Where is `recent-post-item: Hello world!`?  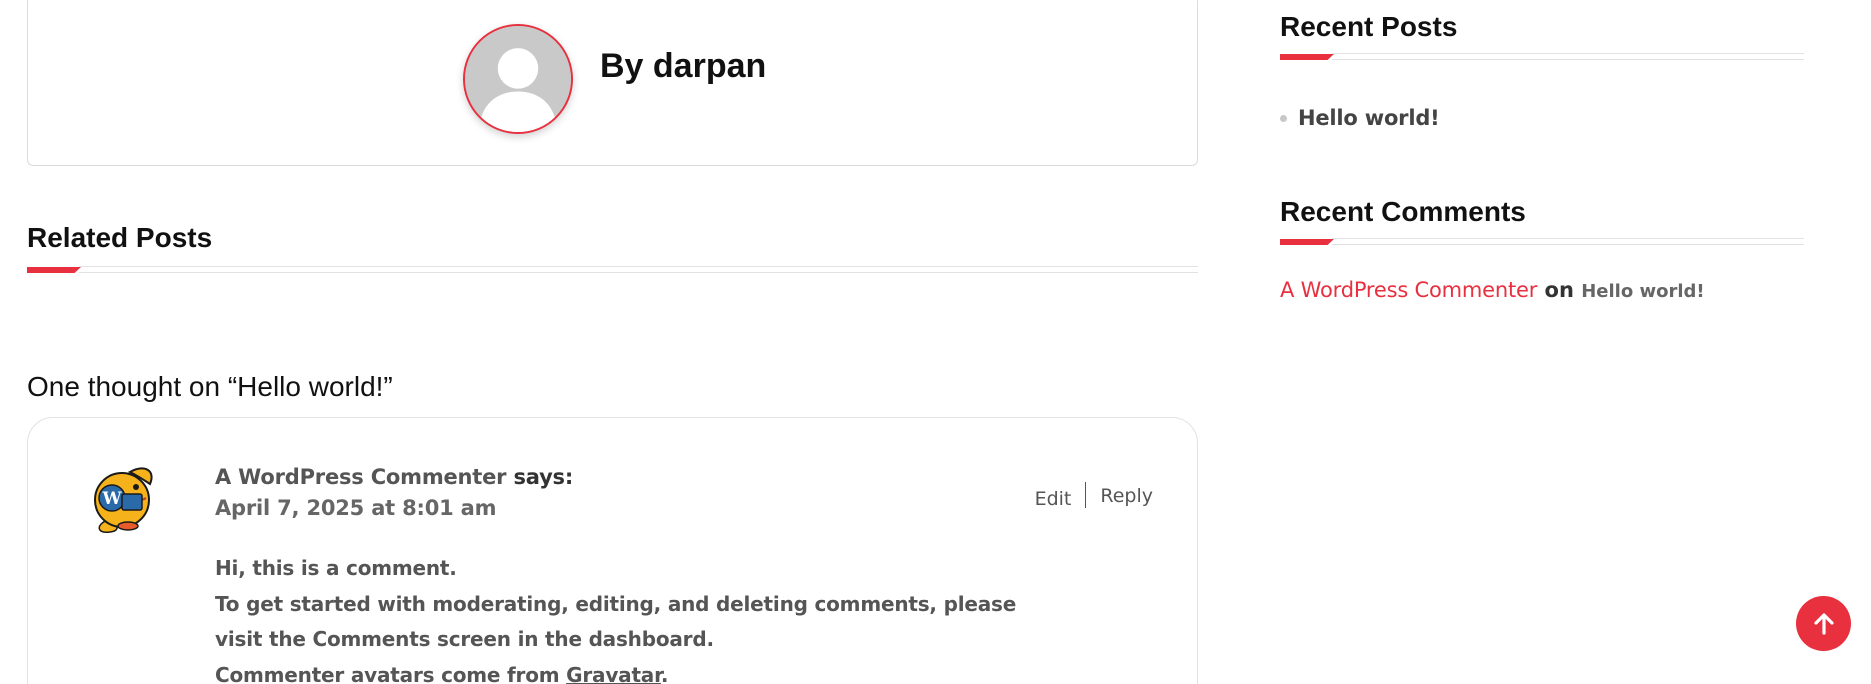 recent-post-item: Hello world! is located at coordinates (1360, 118).